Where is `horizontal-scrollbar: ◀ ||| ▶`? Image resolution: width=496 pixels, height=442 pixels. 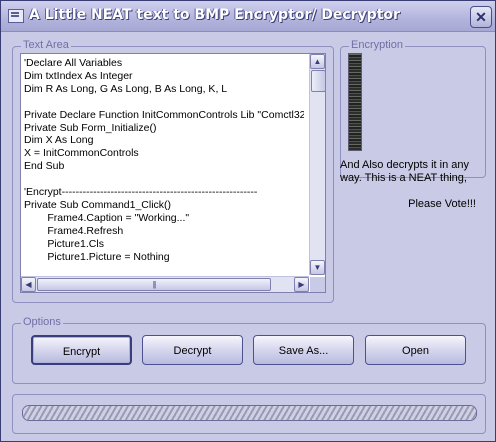
horizontal-scrollbar: ◀ ||| ▶ is located at coordinates (165, 284).